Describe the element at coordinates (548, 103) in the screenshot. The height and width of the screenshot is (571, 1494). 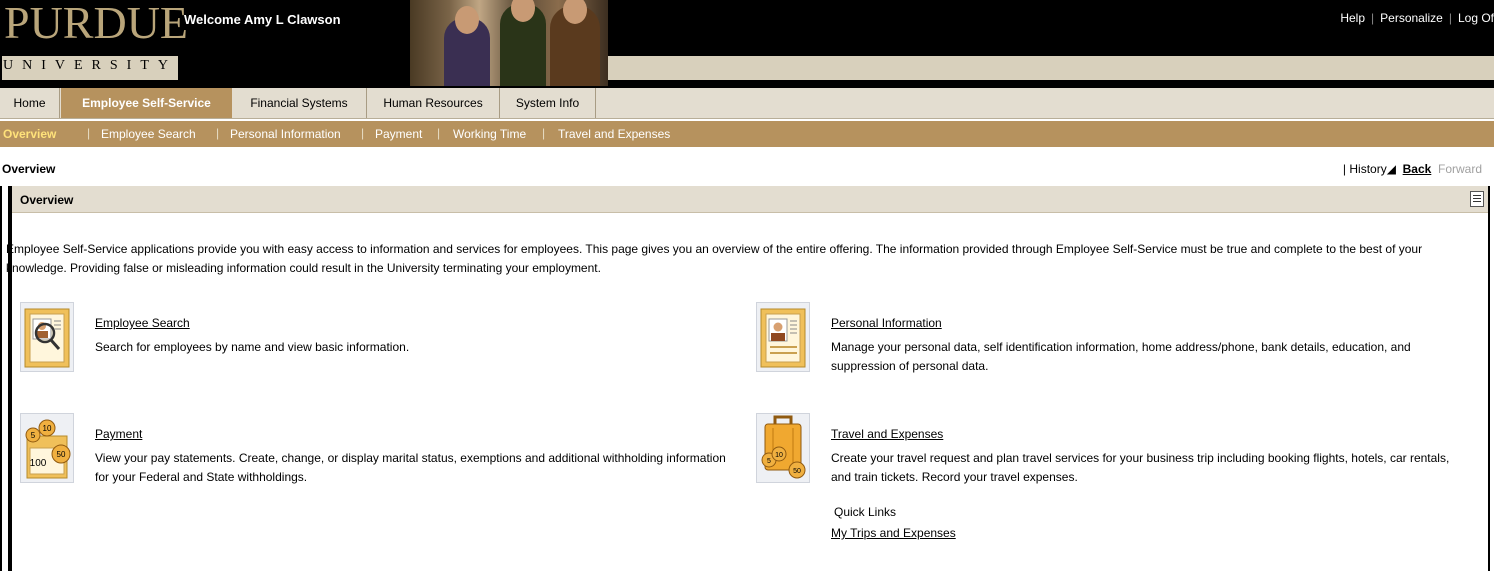
I see `tab-system-info: System Info` at that location.